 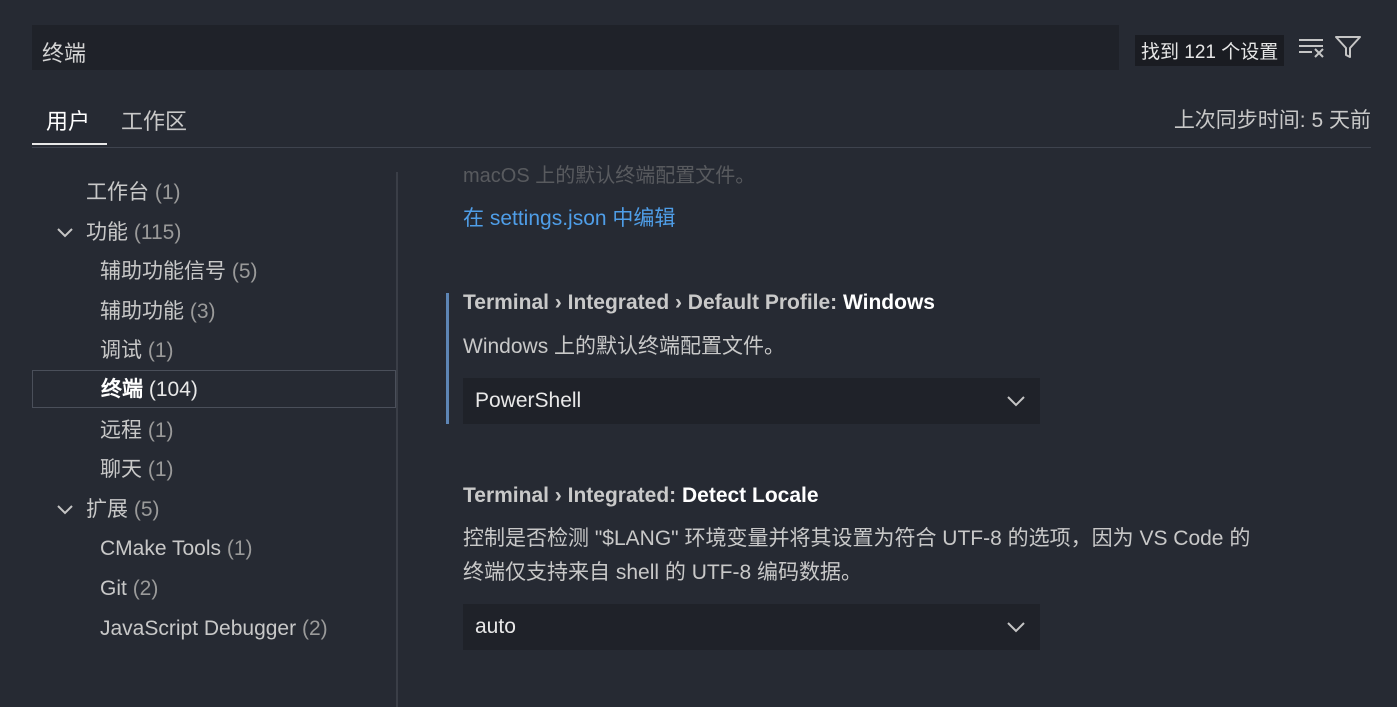 I want to click on setting-title-detect-locale: Terminal › Integrated: Detect Locale, so click(x=641, y=496).